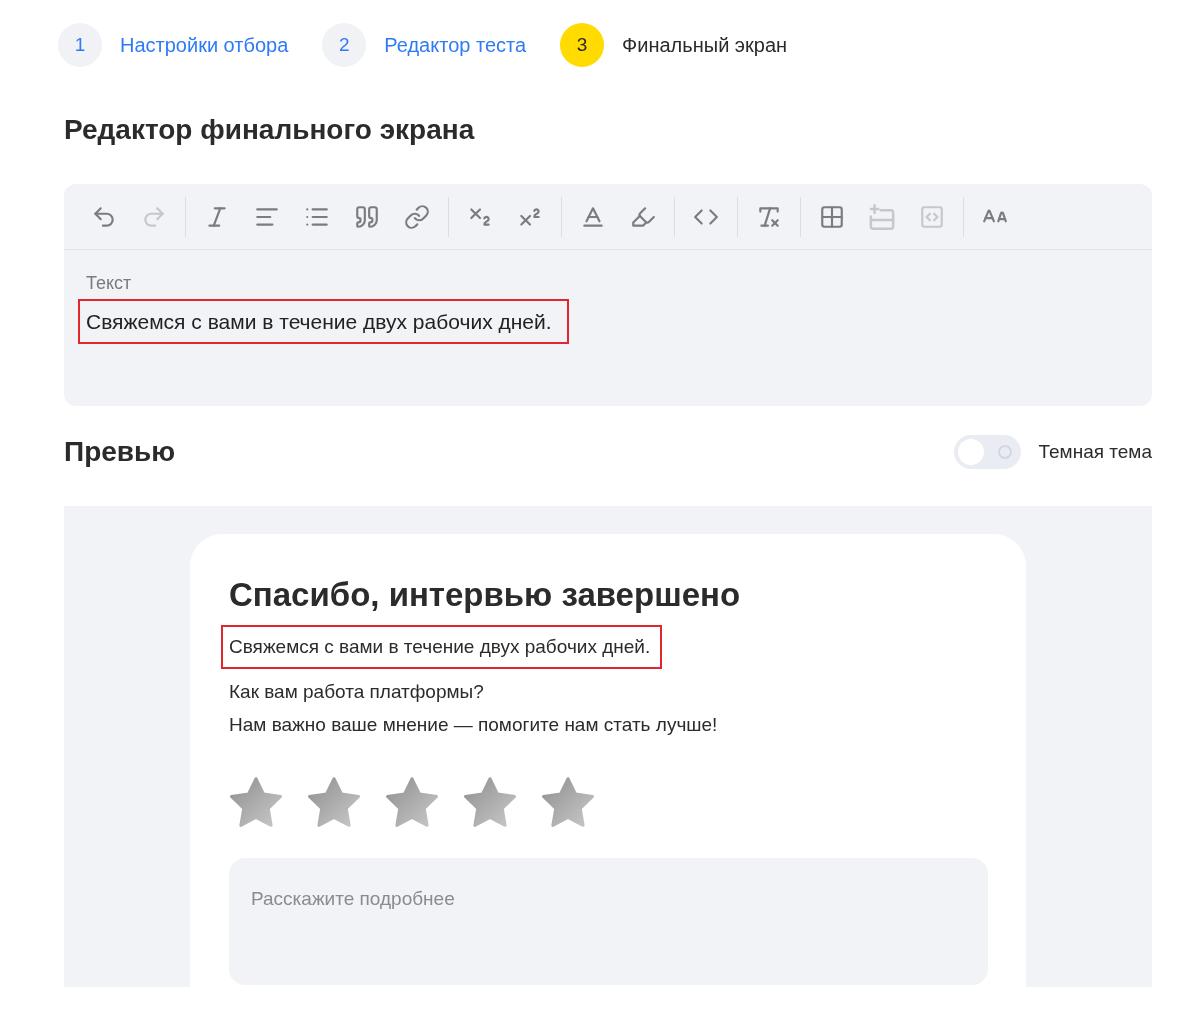 Image resolution: width=1200 pixels, height=1011 pixels. What do you see at coordinates (80, 45) in the screenshot?
I see `step-number: 1` at bounding box center [80, 45].